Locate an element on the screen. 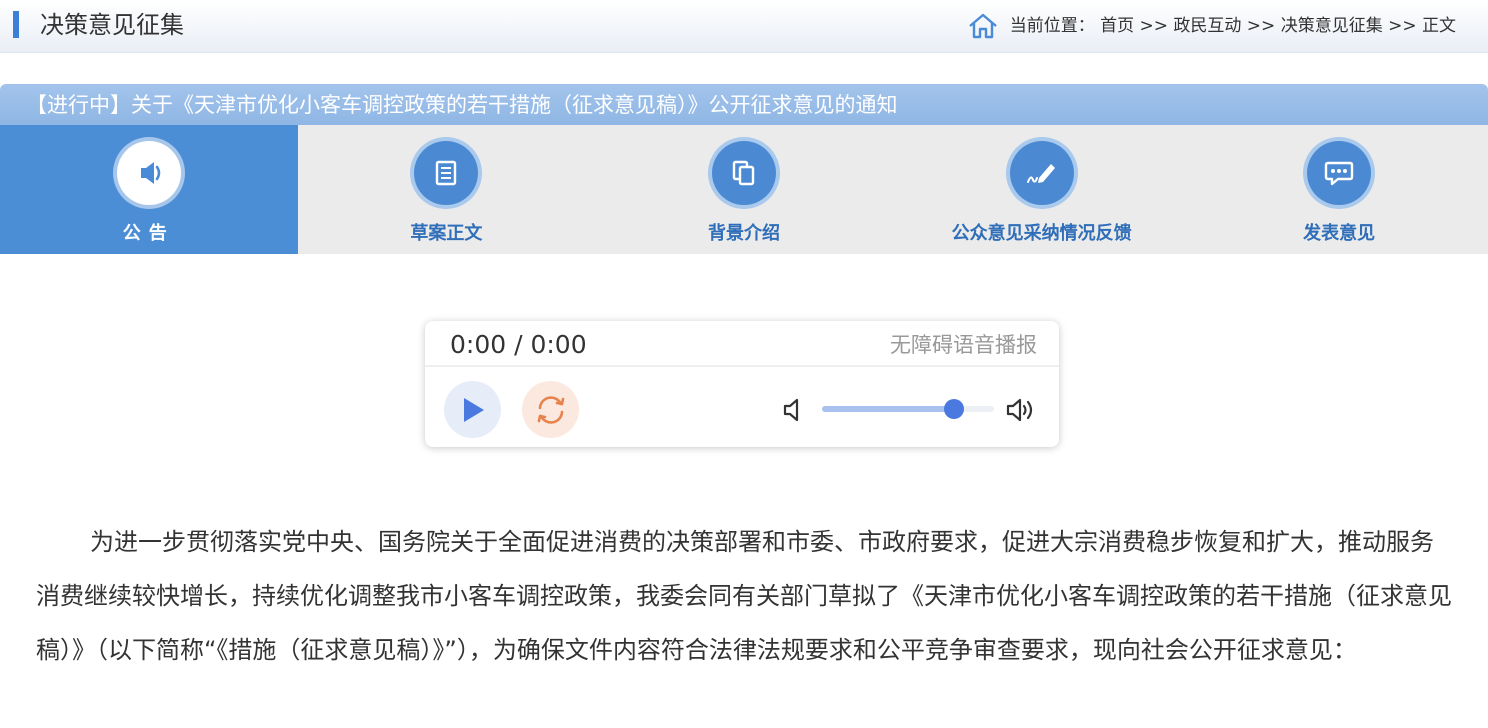  play-button is located at coordinates (472, 409).